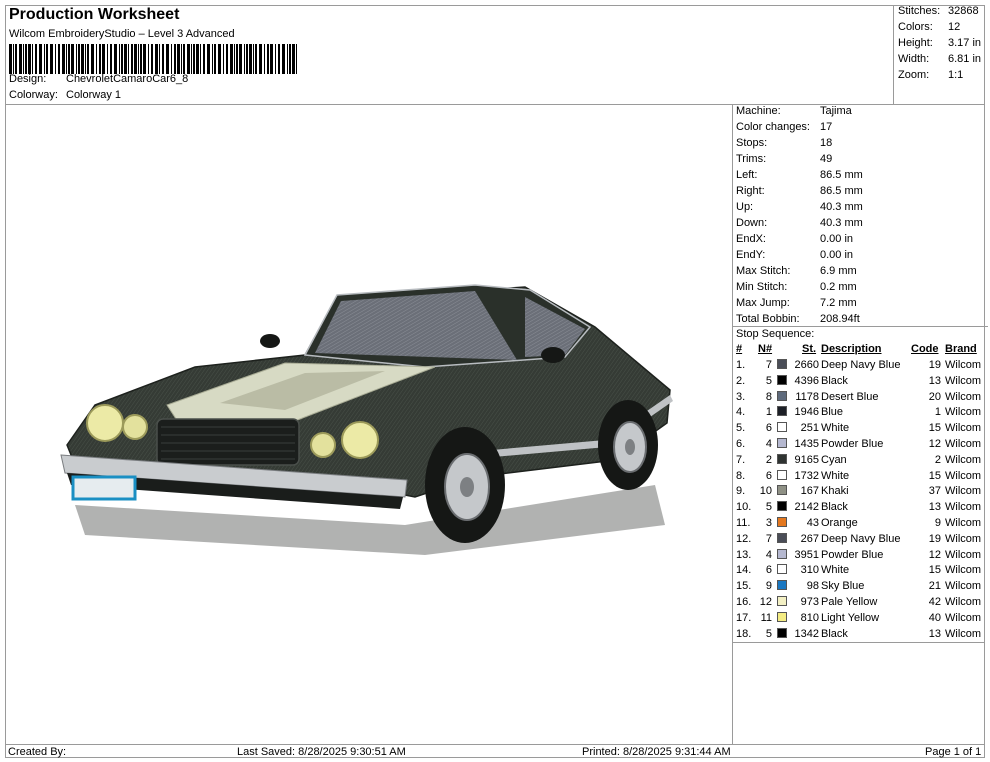  I want to click on stop-sequence-header: # N# St. Description Code Brand, so click(860, 351).